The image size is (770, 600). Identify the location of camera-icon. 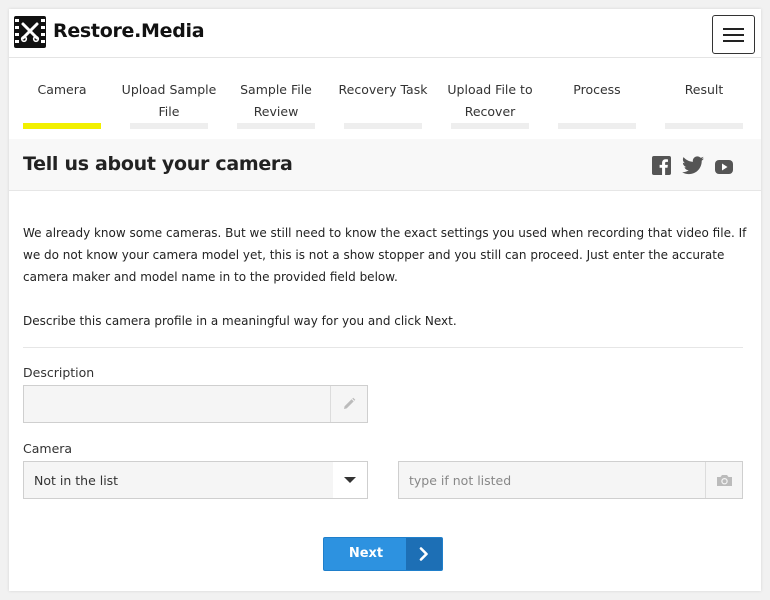
(723, 480).